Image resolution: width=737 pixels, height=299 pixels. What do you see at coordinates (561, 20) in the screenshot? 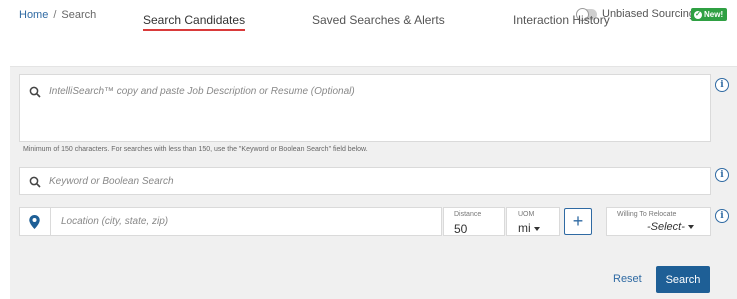
I see `tab-interaction-history: Interaction History` at bounding box center [561, 20].